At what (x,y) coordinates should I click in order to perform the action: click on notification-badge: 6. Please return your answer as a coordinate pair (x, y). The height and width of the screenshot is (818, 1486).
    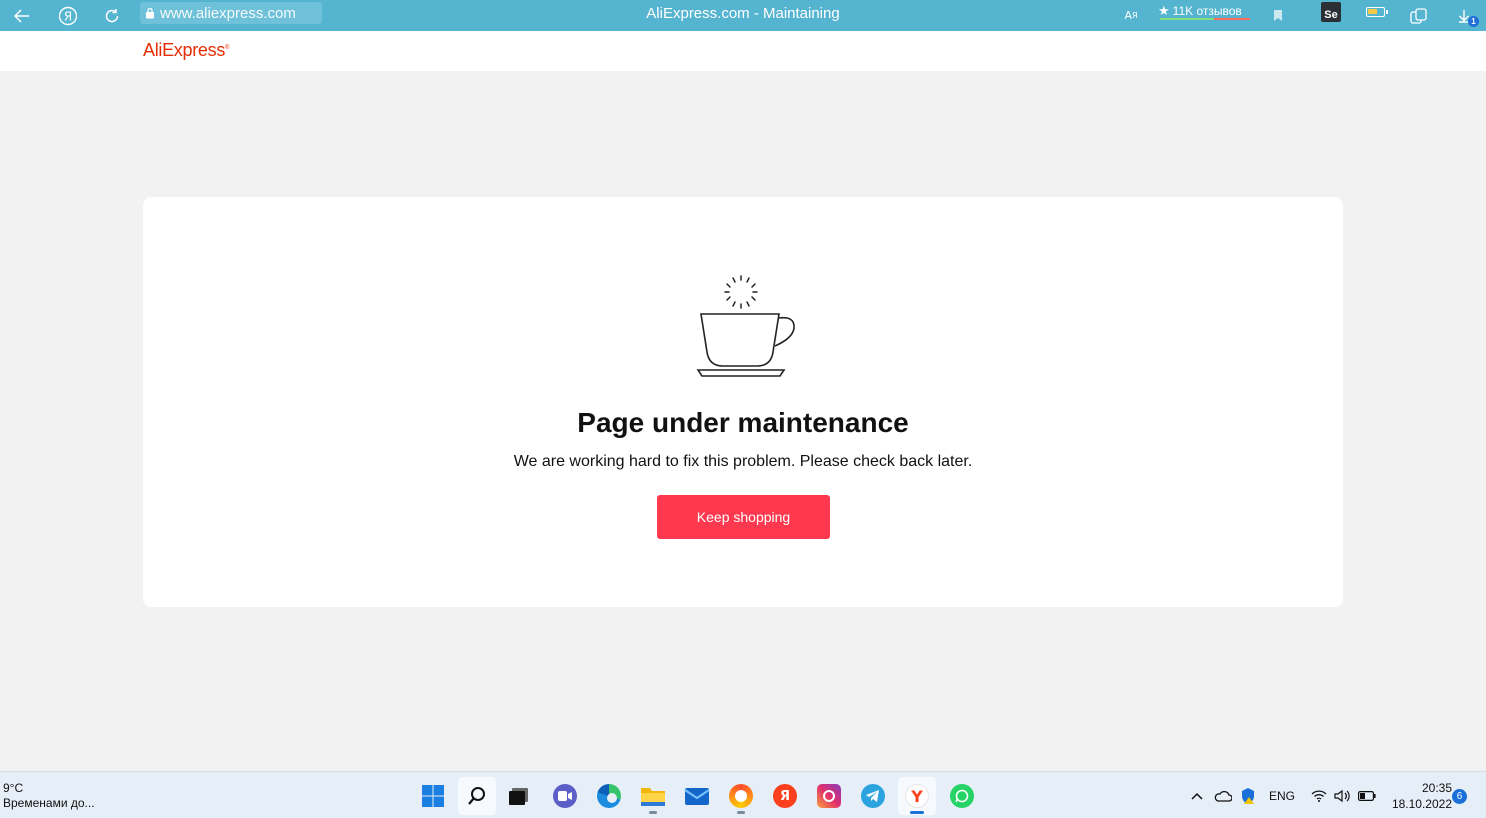
    Looking at the image, I should click on (1459, 796).